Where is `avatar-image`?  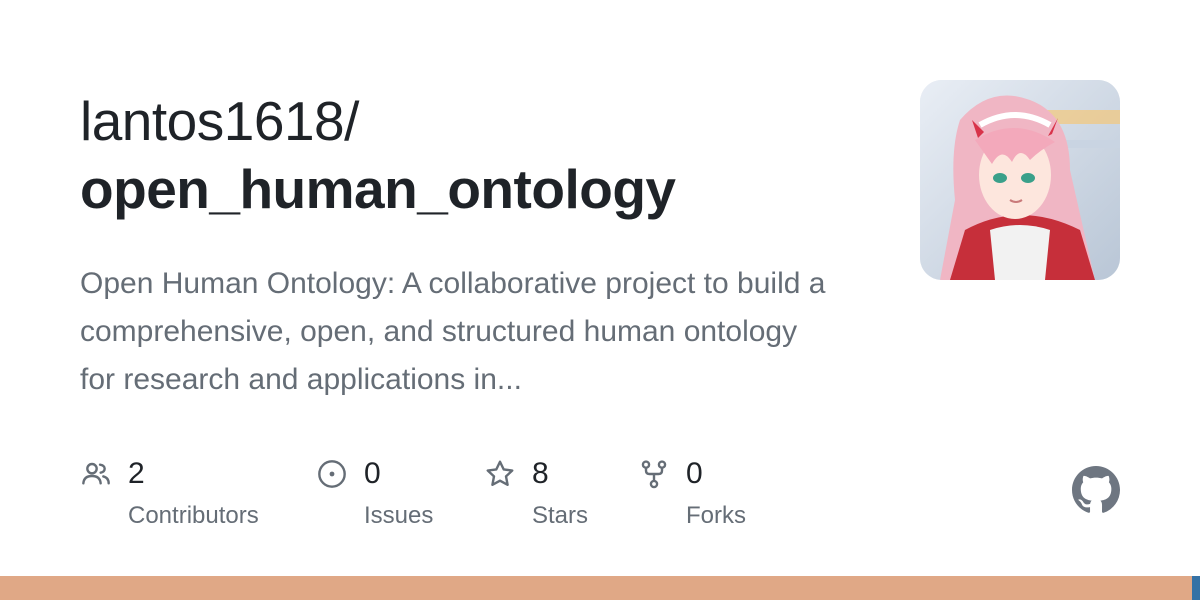
avatar-image is located at coordinates (1020, 180).